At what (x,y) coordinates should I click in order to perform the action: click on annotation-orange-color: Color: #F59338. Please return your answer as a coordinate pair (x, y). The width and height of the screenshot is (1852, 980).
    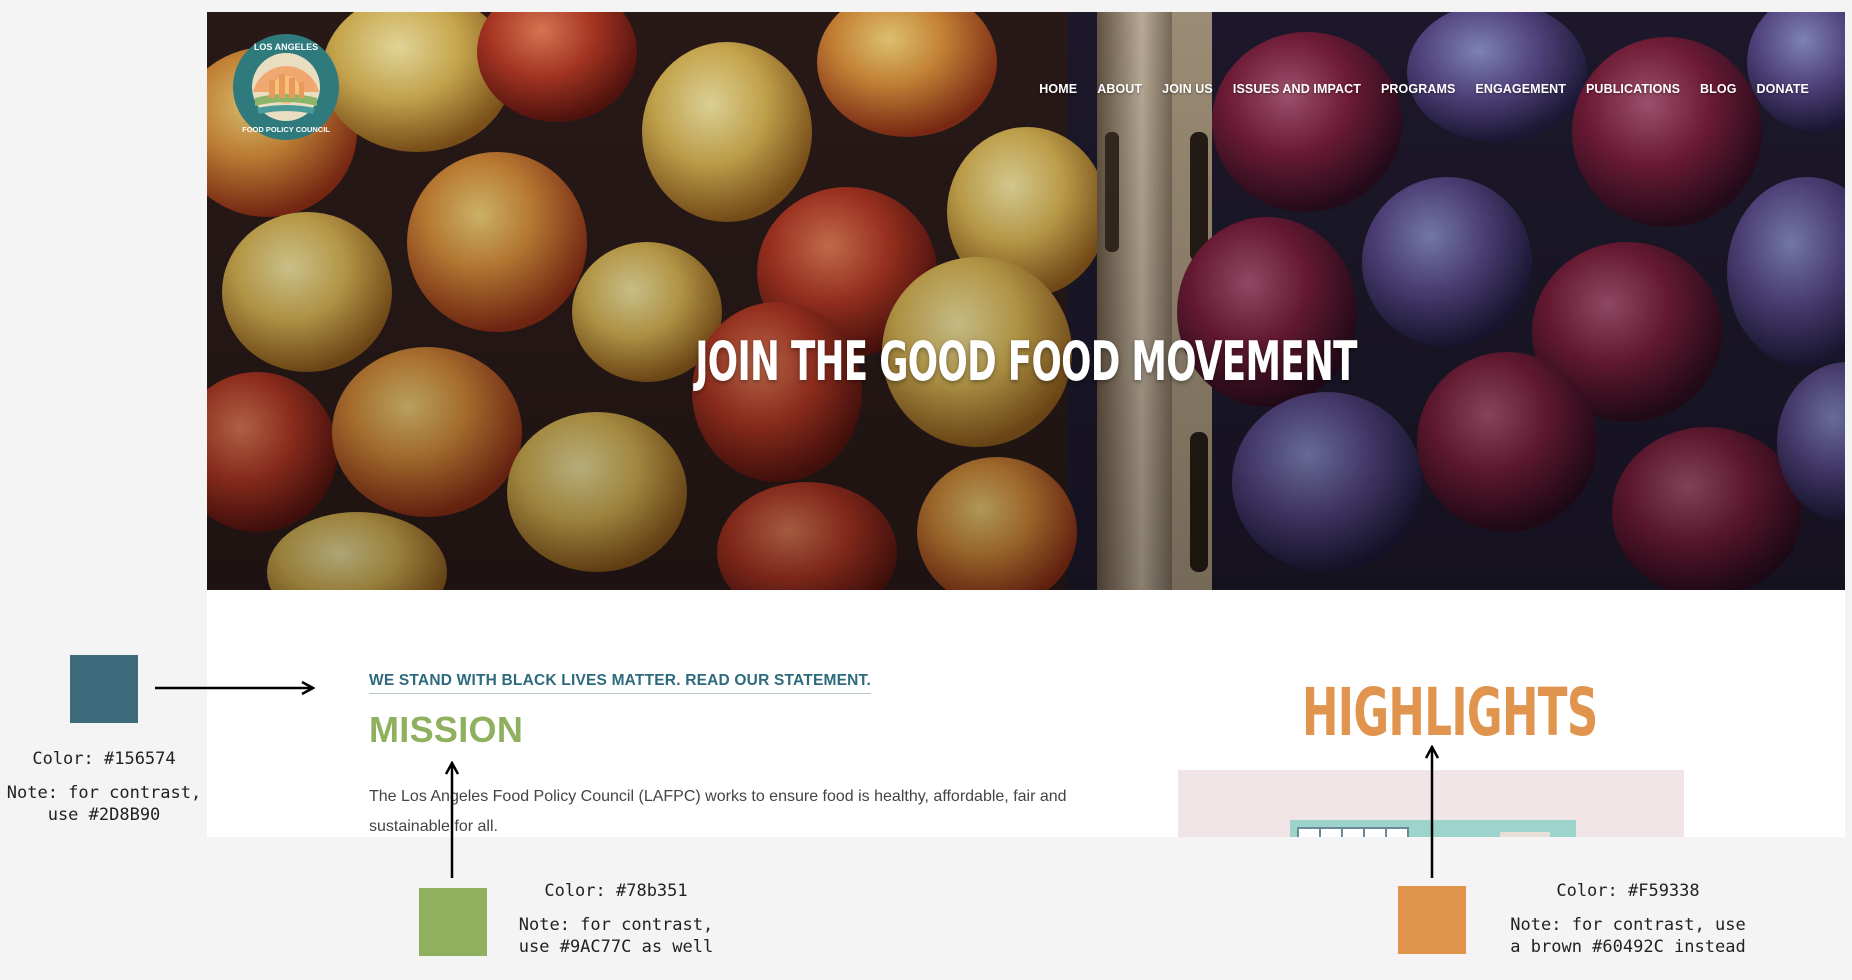
    Looking at the image, I should click on (1628, 891).